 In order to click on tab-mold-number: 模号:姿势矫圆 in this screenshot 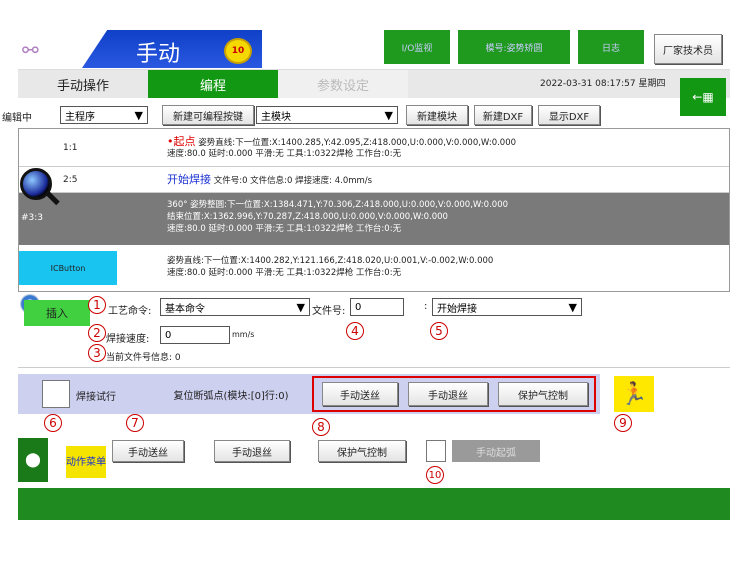, I will do `click(514, 47)`.